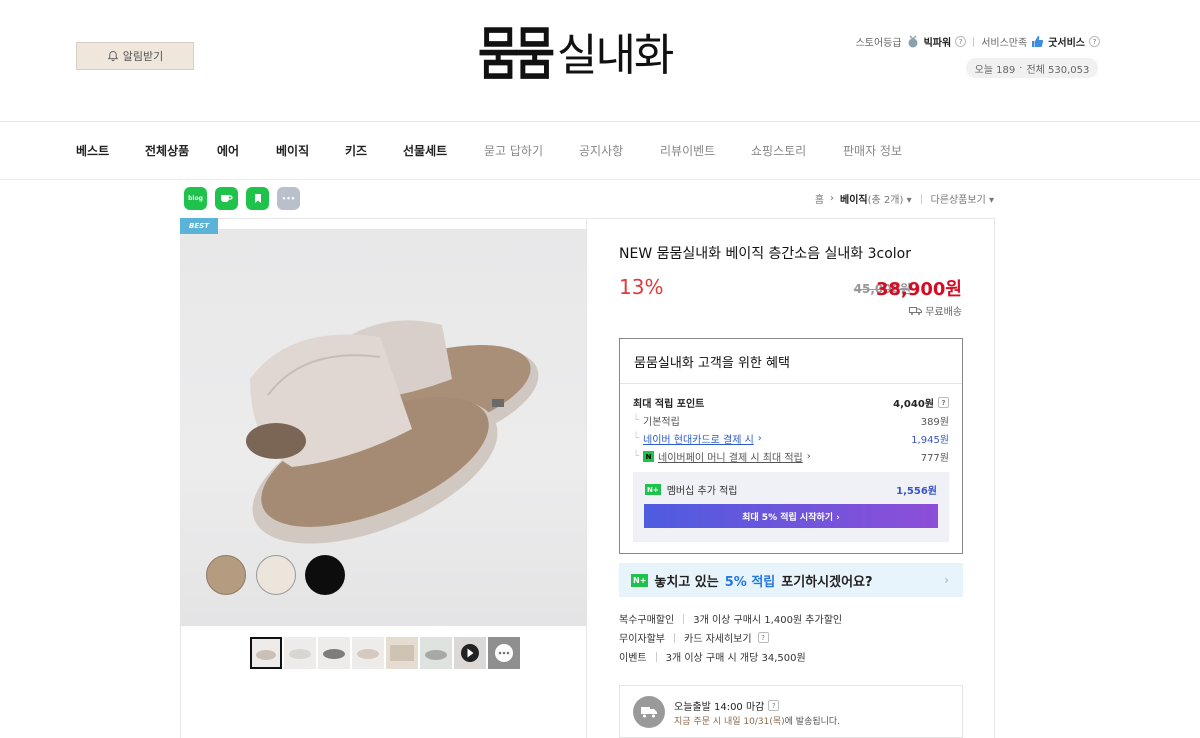  Describe the element at coordinates (750, 582) in the screenshot. I see `promo-highlight: 5% 적립` at that location.